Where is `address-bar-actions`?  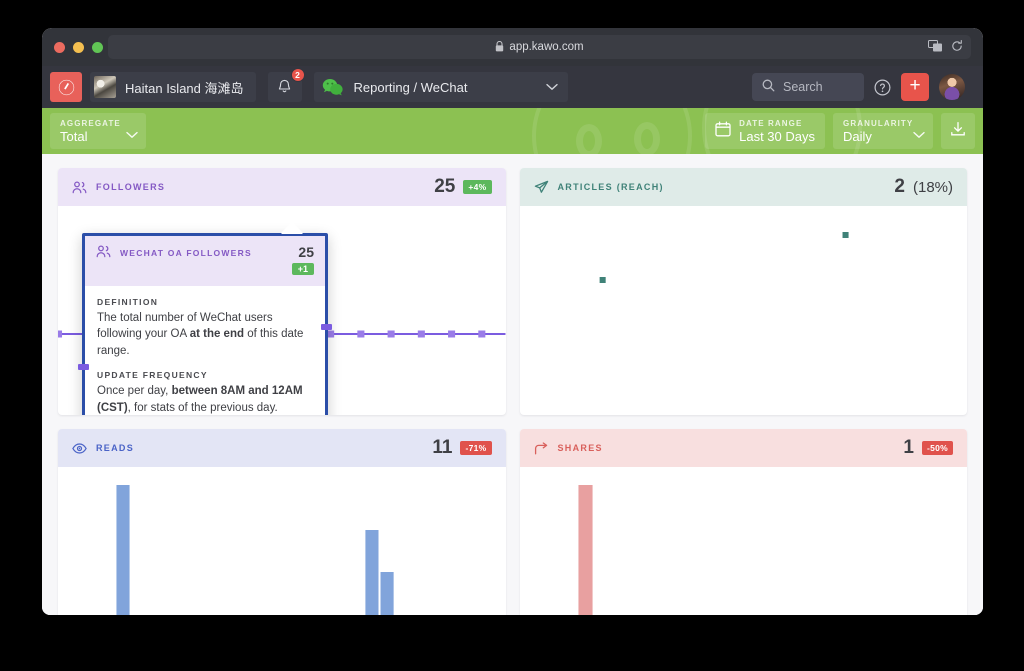
address-bar-actions is located at coordinates (945, 47).